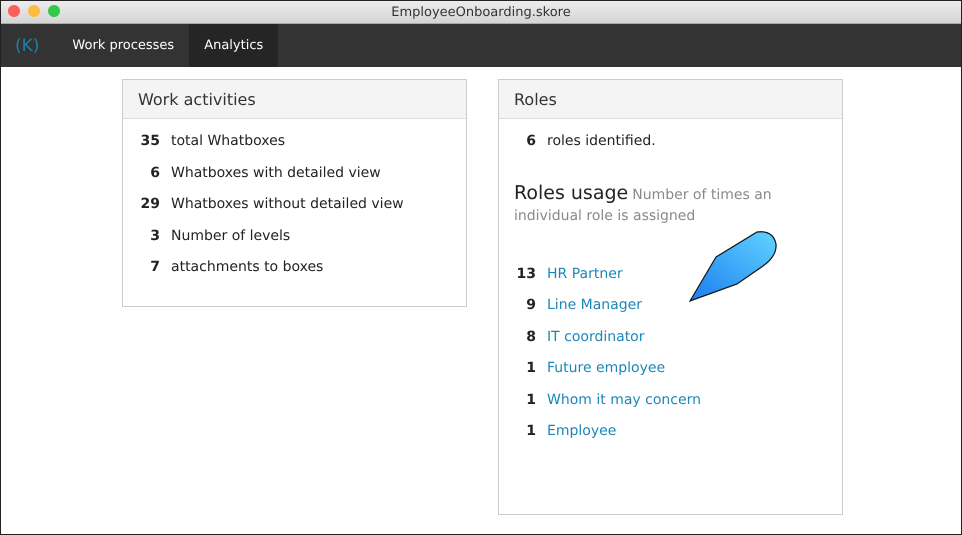 The height and width of the screenshot is (535, 962). Describe the element at coordinates (14, 11) in the screenshot. I see `close-icon` at that location.